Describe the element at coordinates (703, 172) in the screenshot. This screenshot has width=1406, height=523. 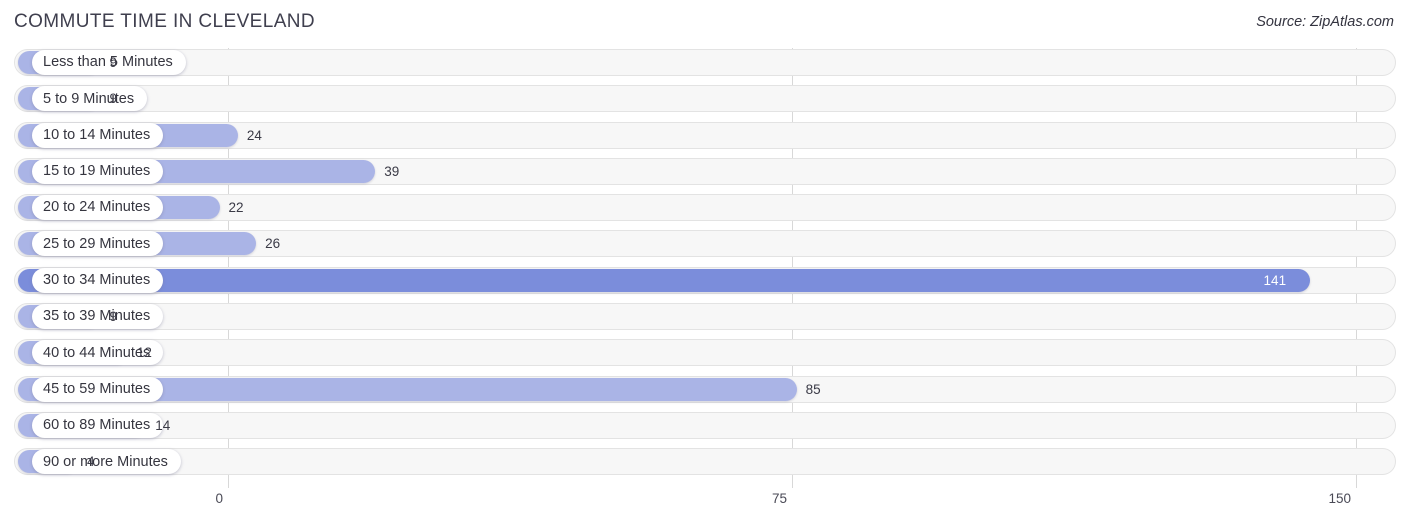
I see `bar-row: 15 to 19 Minutes 39` at that location.